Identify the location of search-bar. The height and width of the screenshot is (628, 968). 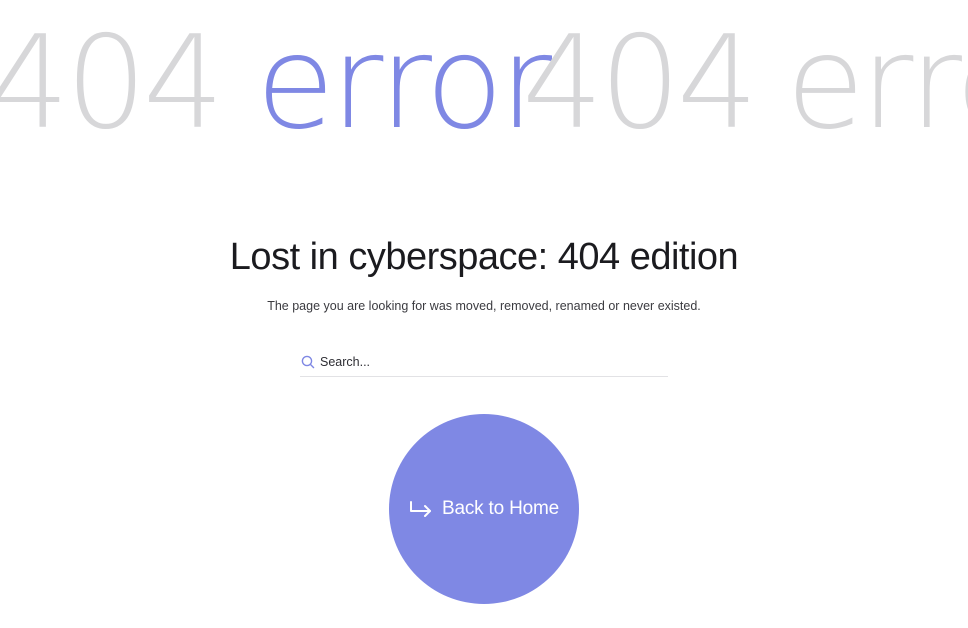
(484, 362).